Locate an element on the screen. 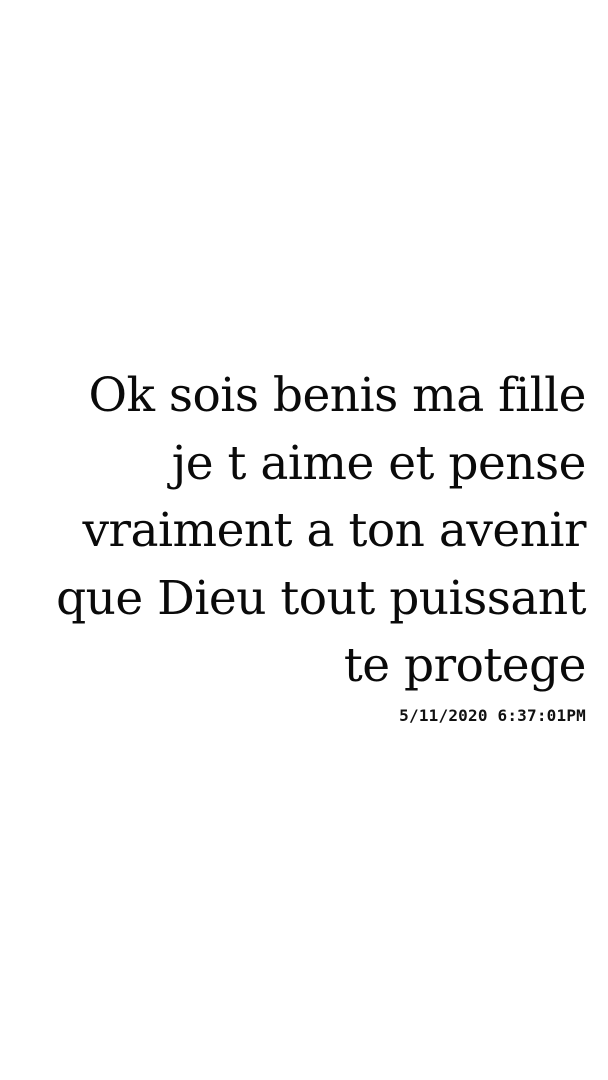 Image resolution: width=608 pixels, height=1080 pixels. message-timestamp: 5/11/2020 6:37:01PM is located at coordinates (492, 715).